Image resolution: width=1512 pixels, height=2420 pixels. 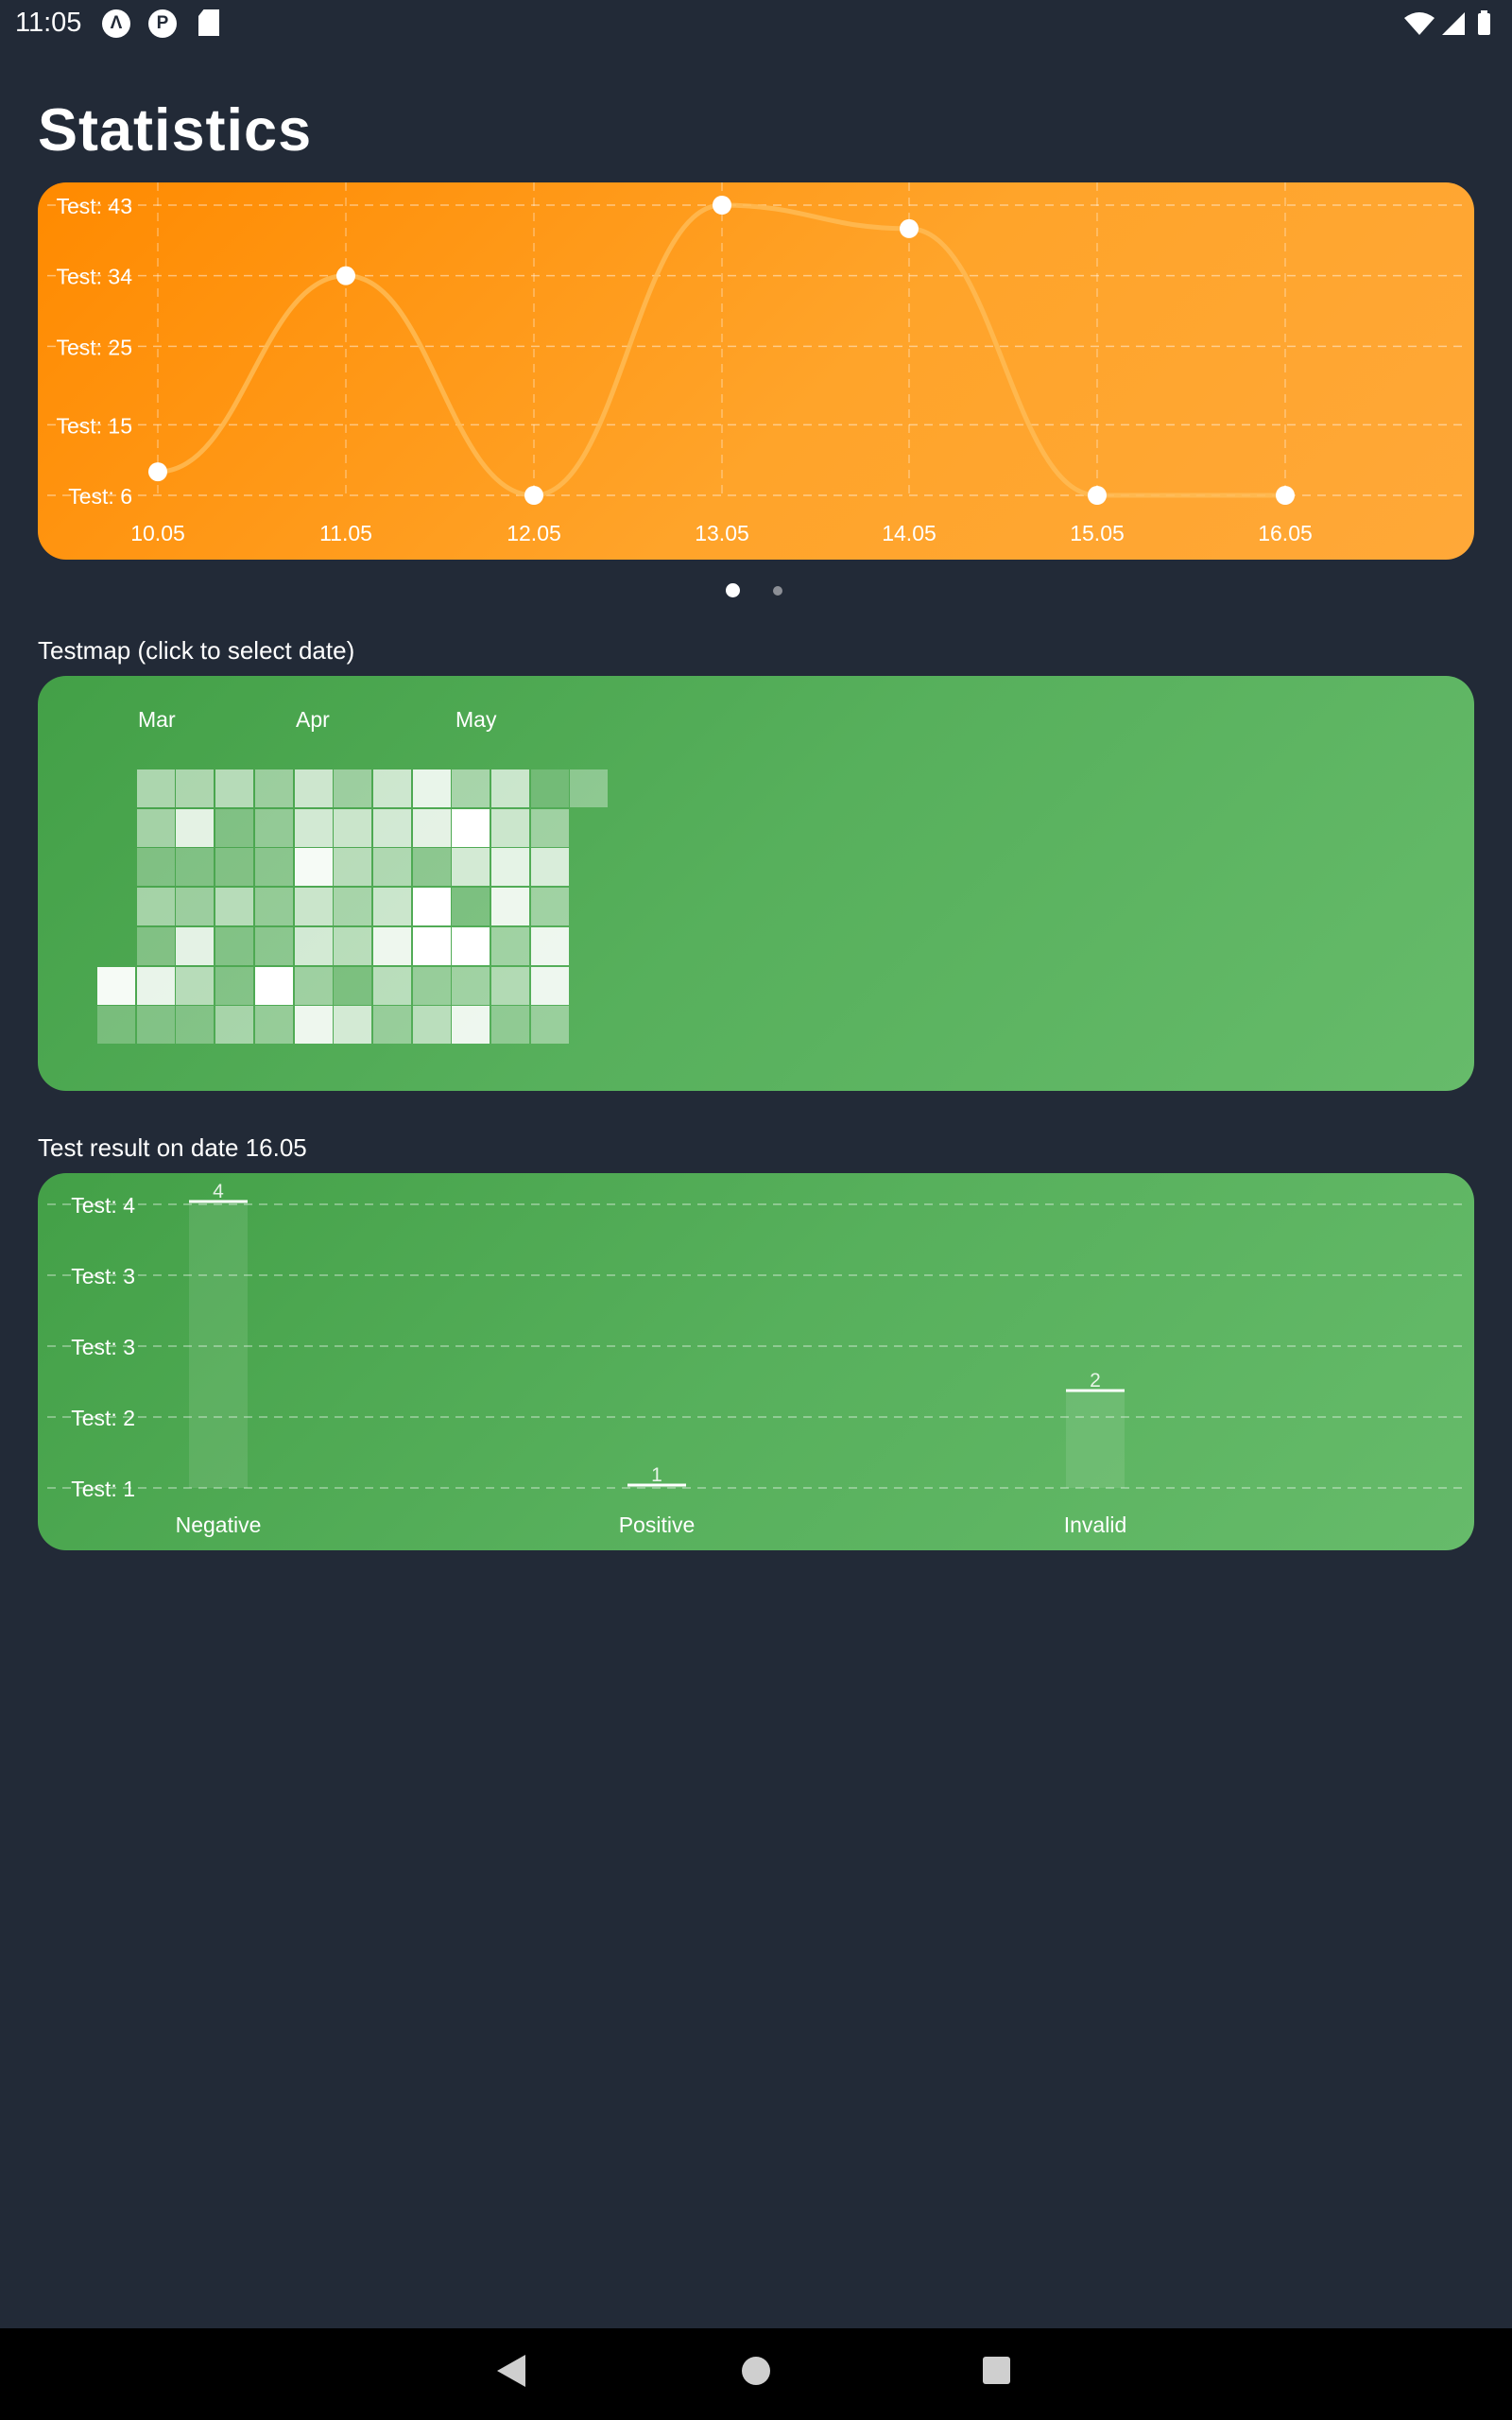 What do you see at coordinates (996, 2370) in the screenshot?
I see `recents-icon` at bounding box center [996, 2370].